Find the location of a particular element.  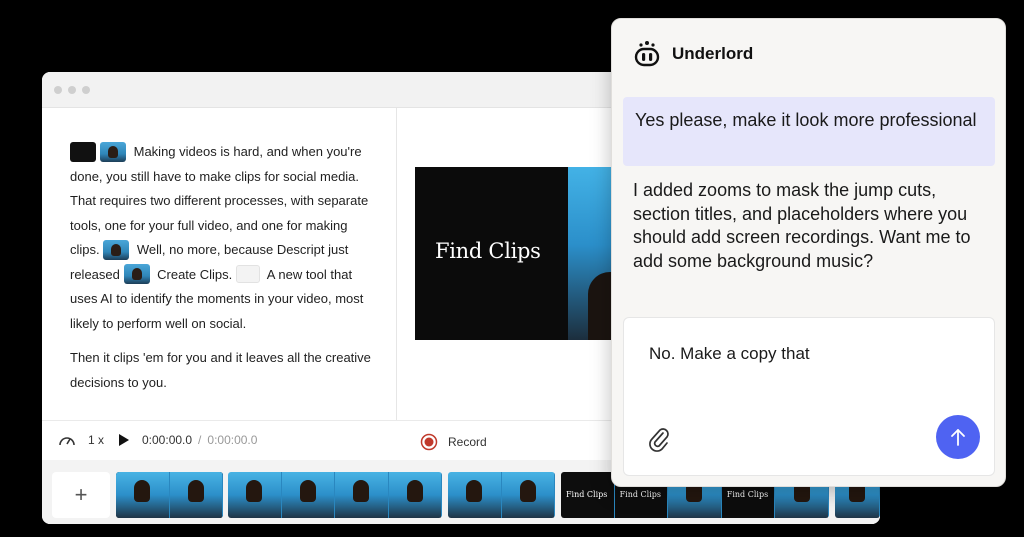

speed-value: 1 x is located at coordinates (96, 440).